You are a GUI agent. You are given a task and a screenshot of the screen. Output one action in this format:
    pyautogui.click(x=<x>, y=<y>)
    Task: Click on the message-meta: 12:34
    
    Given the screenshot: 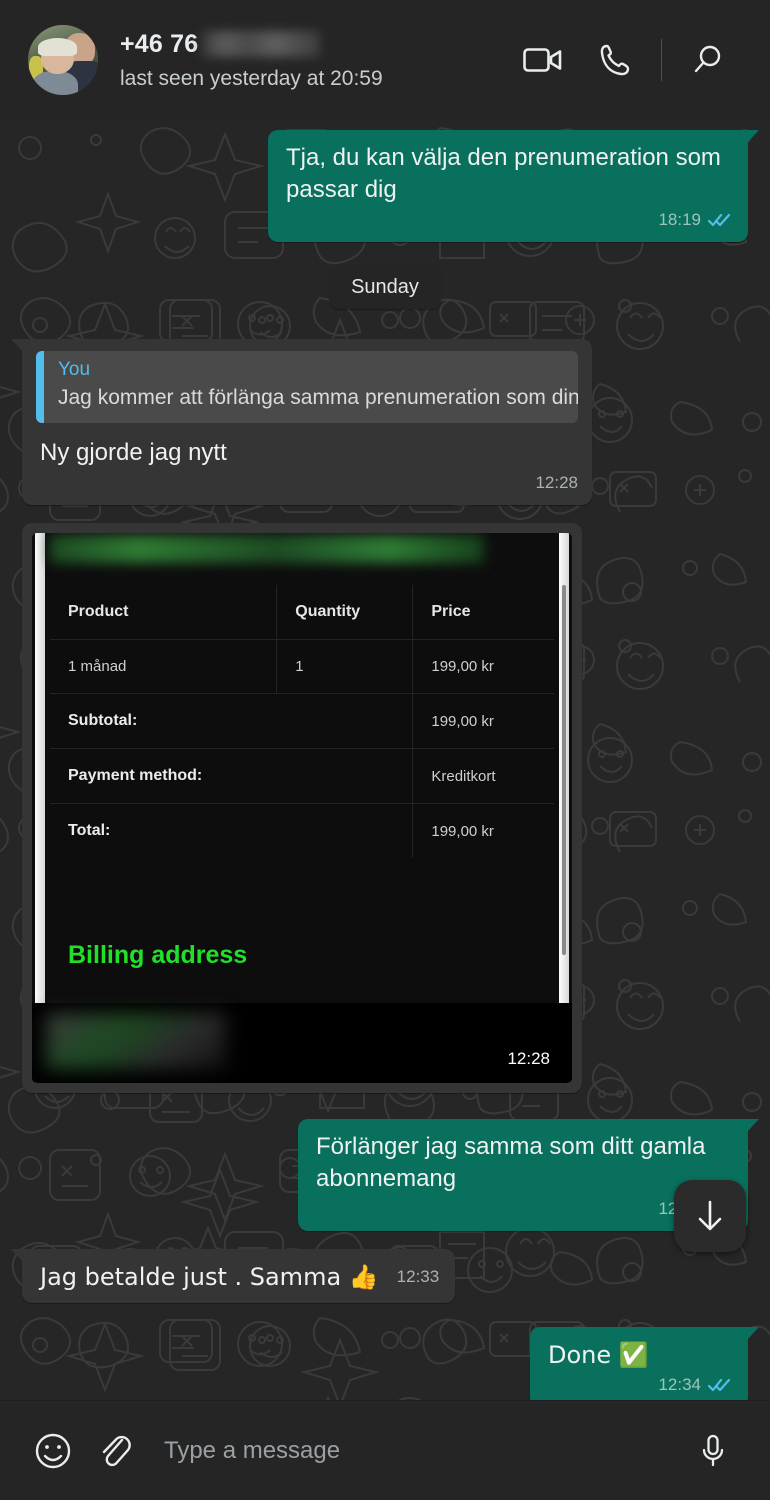 What is the action you would take?
    pyautogui.click(x=640, y=1385)
    